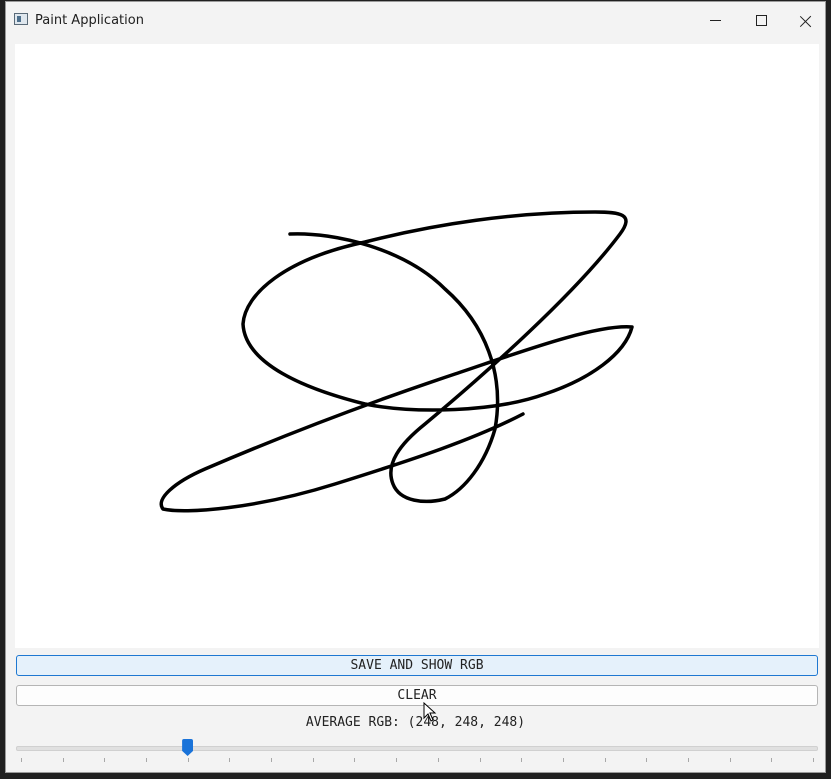  I want to click on clear-button: CLEAR, so click(417, 695).